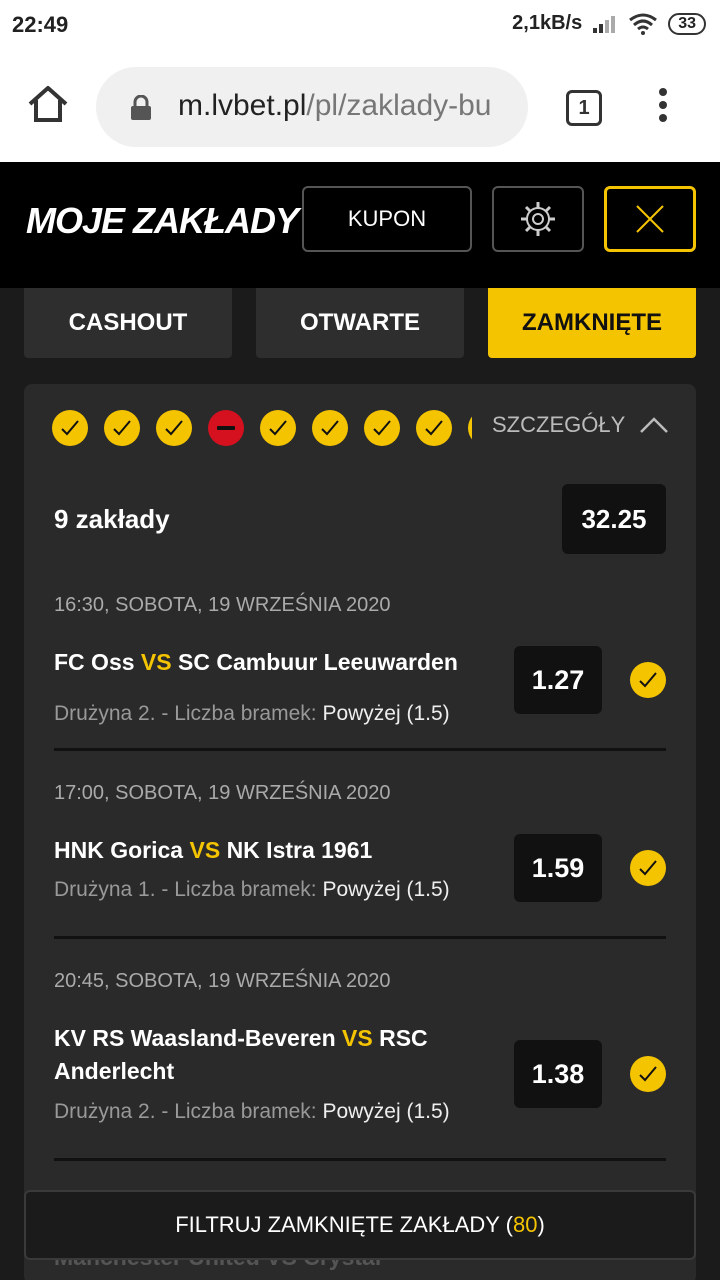 This screenshot has width=720, height=1280. What do you see at coordinates (128, 323) in the screenshot?
I see `tab-cashout: CASHOUT` at bounding box center [128, 323].